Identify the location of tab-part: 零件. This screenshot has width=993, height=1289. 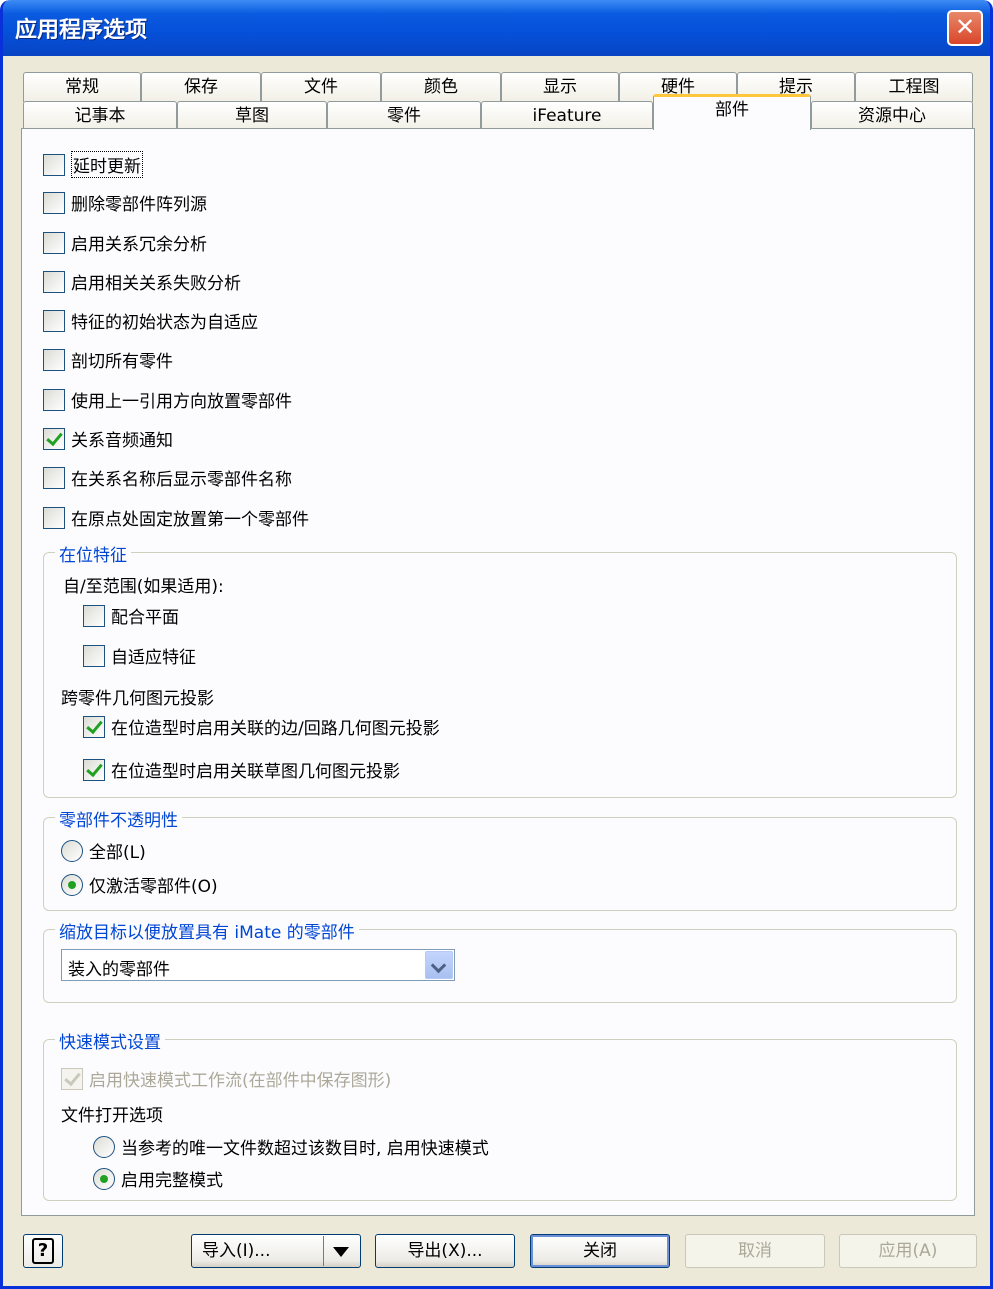
(404, 116).